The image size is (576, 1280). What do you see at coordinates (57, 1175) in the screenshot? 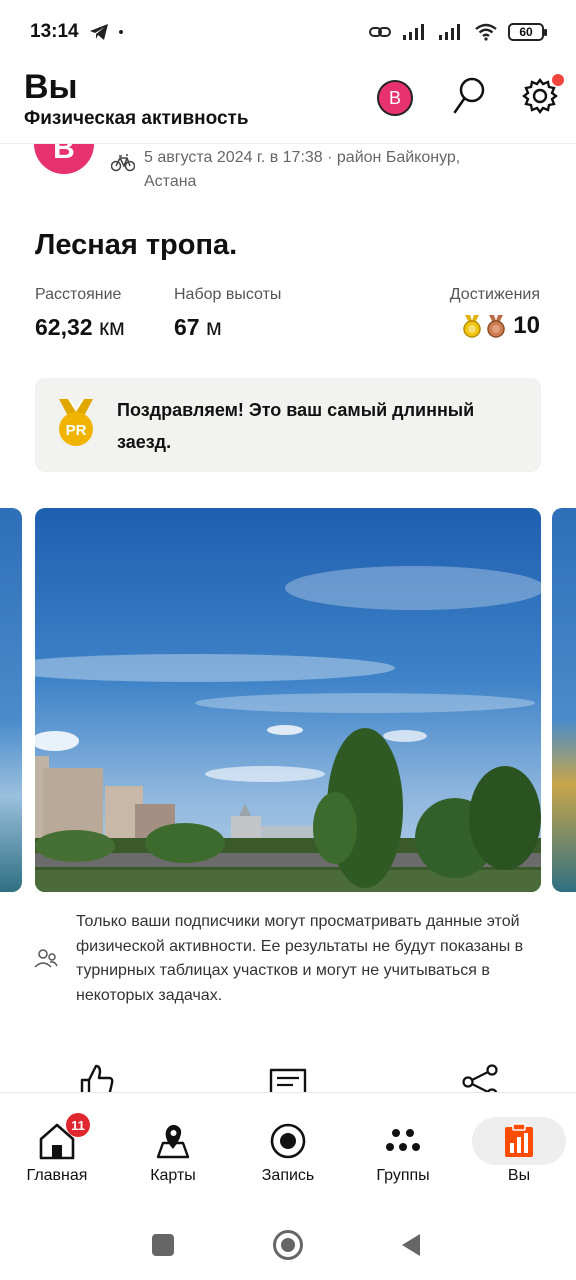
I see `nav-home-label: Главная` at bounding box center [57, 1175].